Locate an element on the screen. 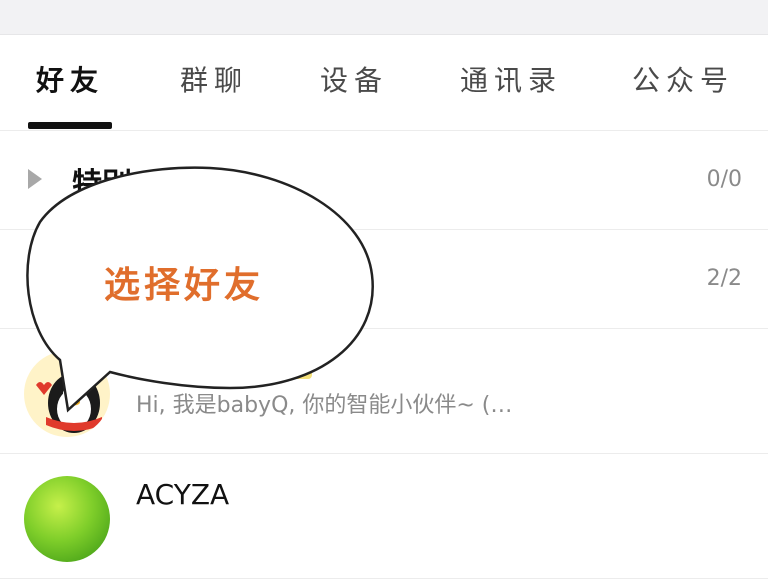  tab-devices: 设备 is located at coordinates (354, 81).